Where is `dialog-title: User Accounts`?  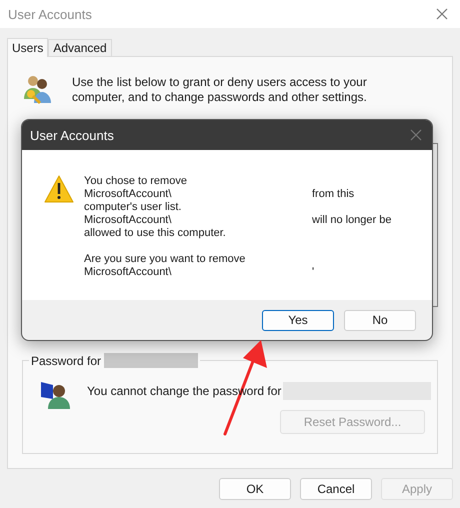 dialog-title: User Accounts is located at coordinates (72, 135).